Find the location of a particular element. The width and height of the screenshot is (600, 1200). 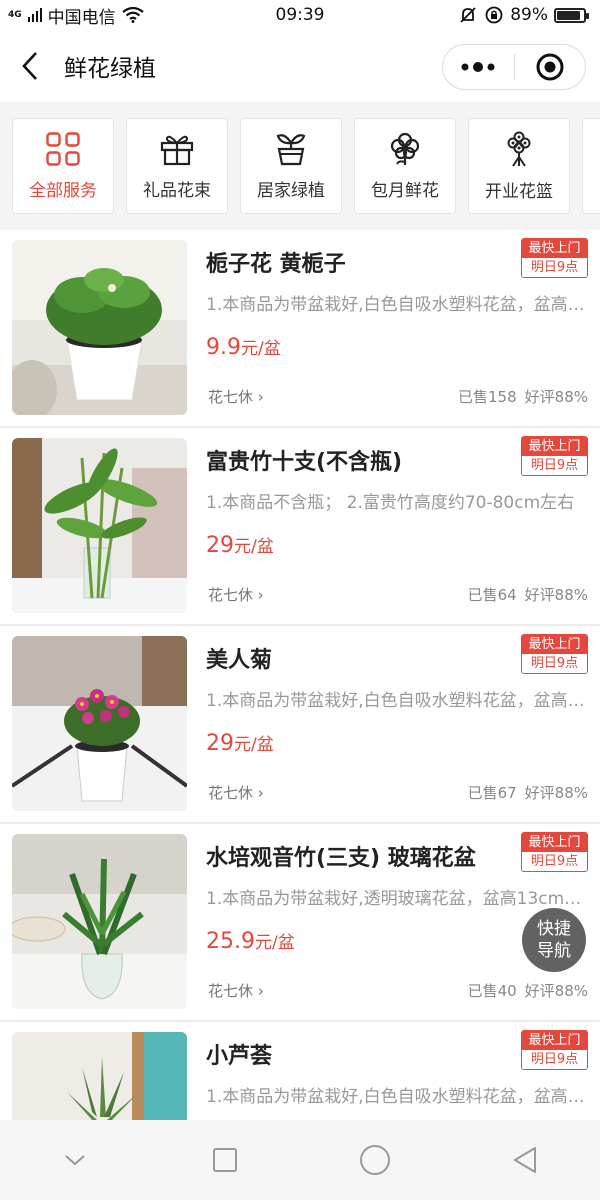

category-opening-baskets: 开业花篮 is located at coordinates (519, 166).